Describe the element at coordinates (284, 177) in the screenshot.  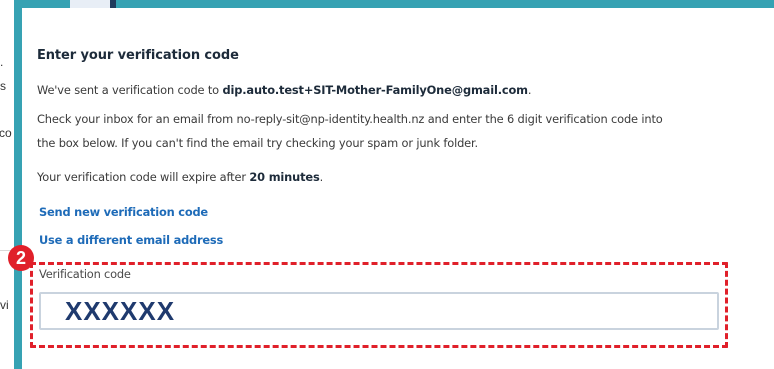
I see `expiry-time: 20 minutes` at that location.